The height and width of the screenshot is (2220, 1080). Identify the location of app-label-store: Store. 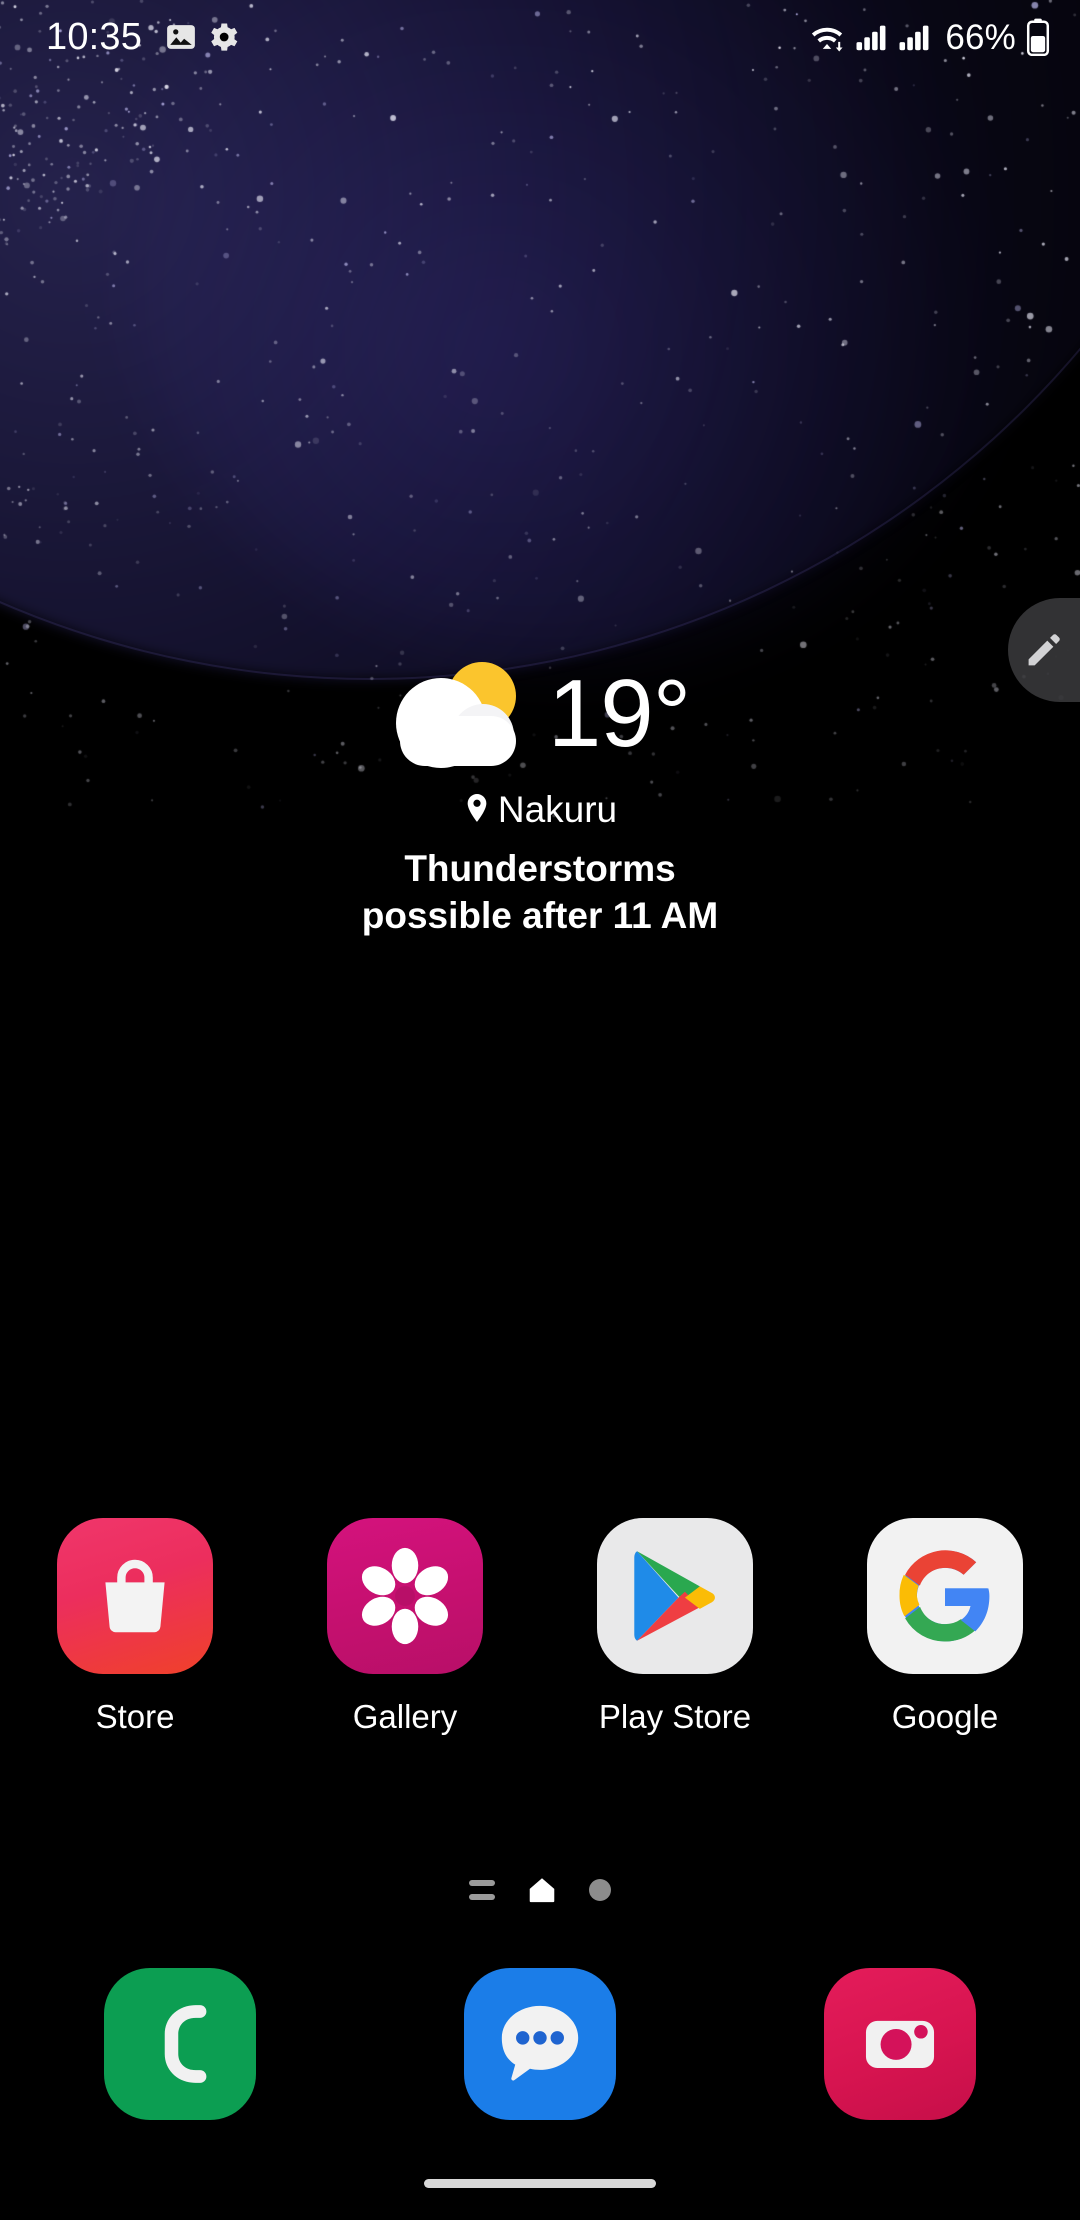
(135, 1716).